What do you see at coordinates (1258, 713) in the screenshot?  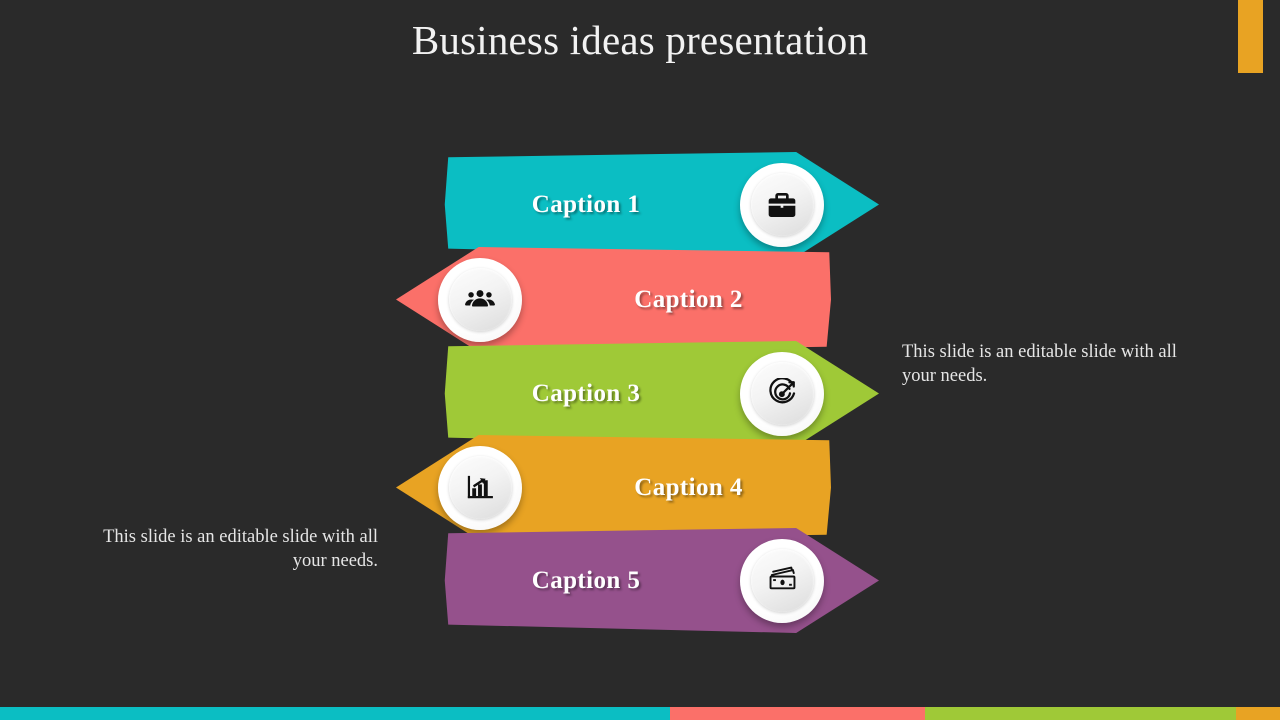 I see `strip-segment-orange` at bounding box center [1258, 713].